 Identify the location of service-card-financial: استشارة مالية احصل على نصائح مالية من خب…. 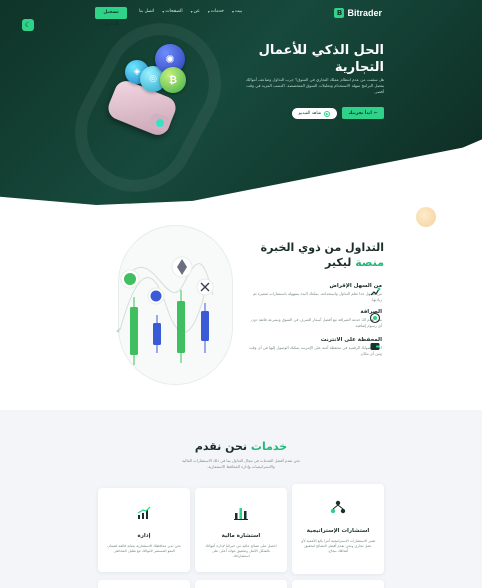
(241, 530).